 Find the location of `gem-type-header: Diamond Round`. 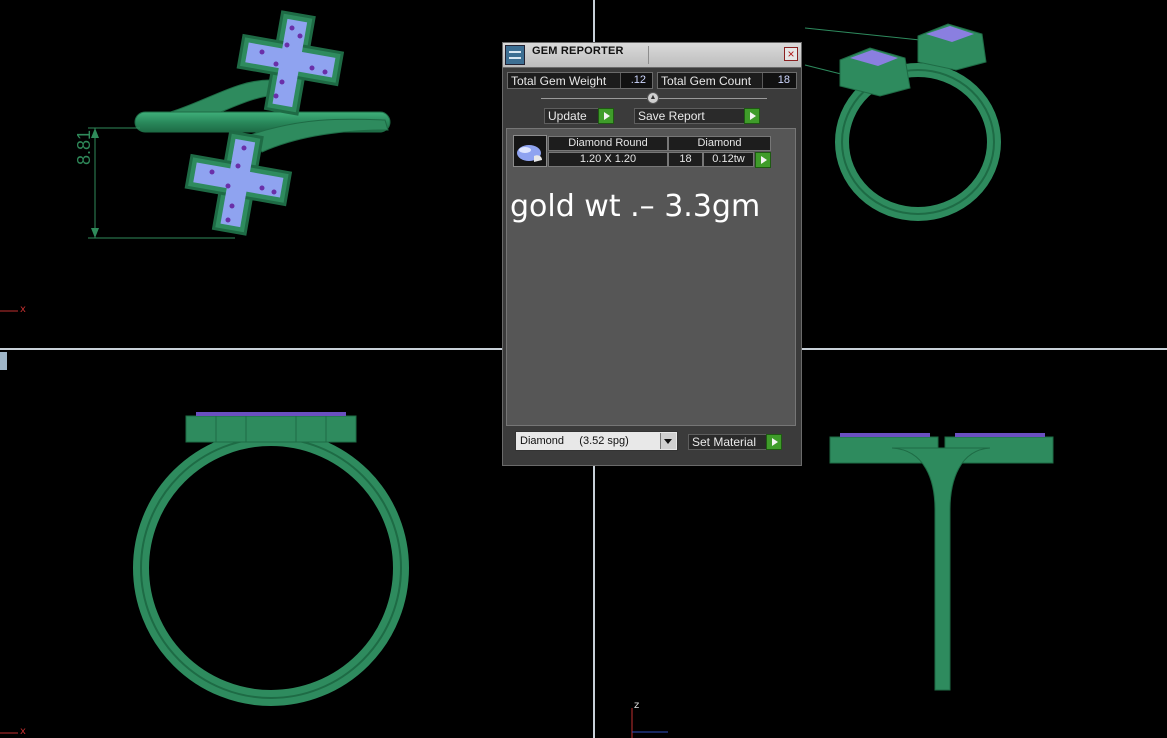

gem-type-header: Diamond Round is located at coordinates (608, 143).